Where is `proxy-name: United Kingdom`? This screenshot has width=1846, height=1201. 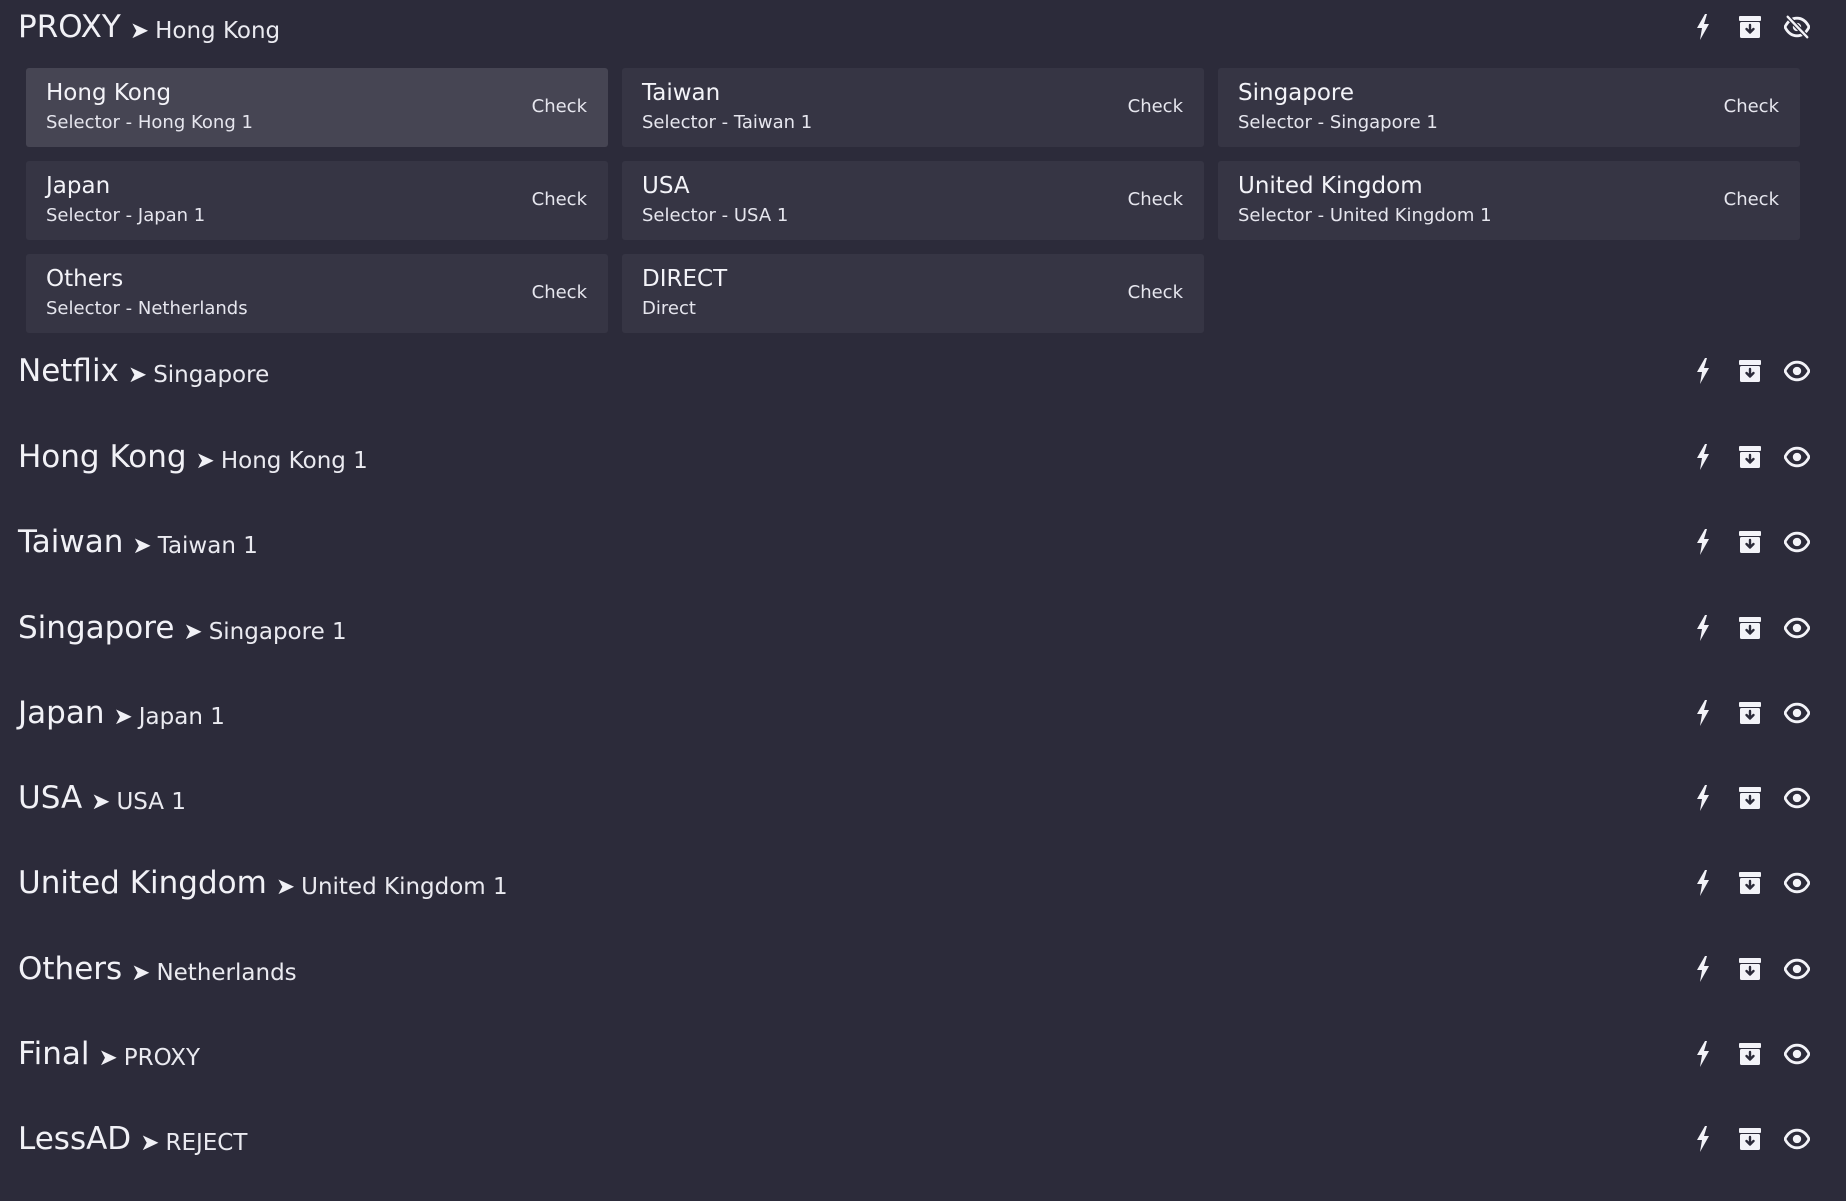 proxy-name: United Kingdom is located at coordinates (1330, 186).